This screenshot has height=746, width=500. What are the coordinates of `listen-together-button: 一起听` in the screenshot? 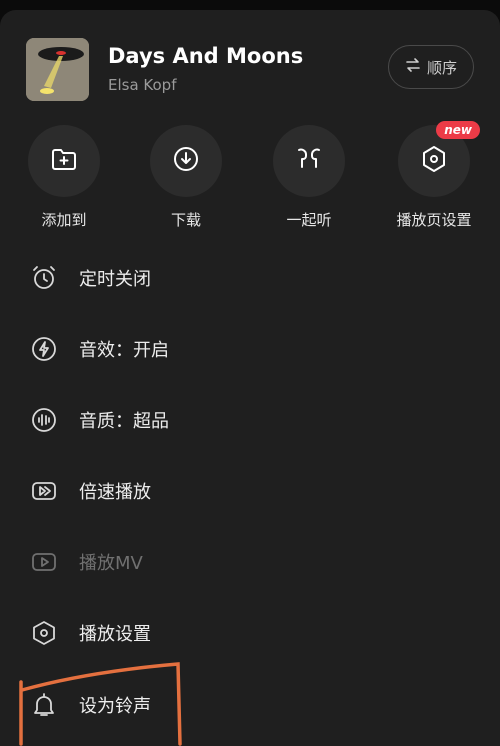 It's located at (309, 177).